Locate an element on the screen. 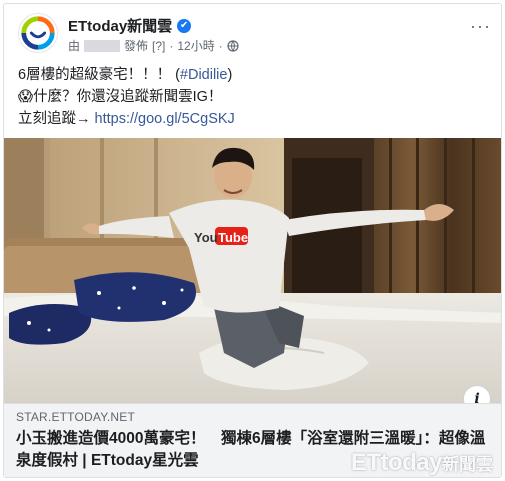  post-text-line-3: 立刻追蹤→ https://goo.gl/5CgSKJ is located at coordinates (126, 119).